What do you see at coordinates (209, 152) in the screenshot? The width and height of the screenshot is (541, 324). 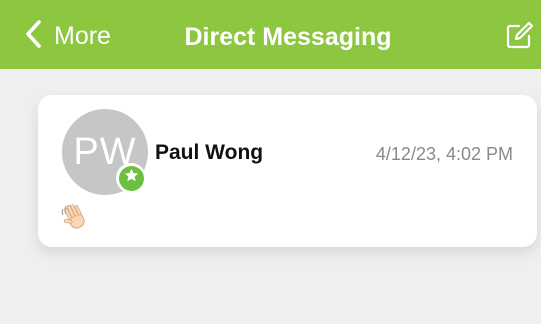 I see `sender-name: Paul Wong` at bounding box center [209, 152].